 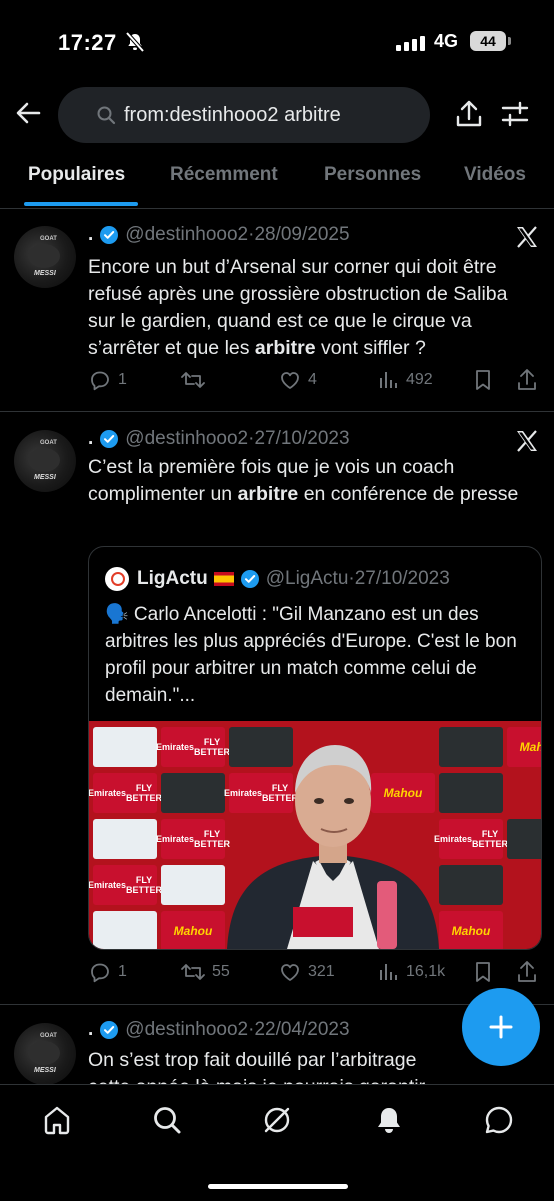 What do you see at coordinates (404, 380) in the screenshot?
I see `views-button: 492` at bounding box center [404, 380].